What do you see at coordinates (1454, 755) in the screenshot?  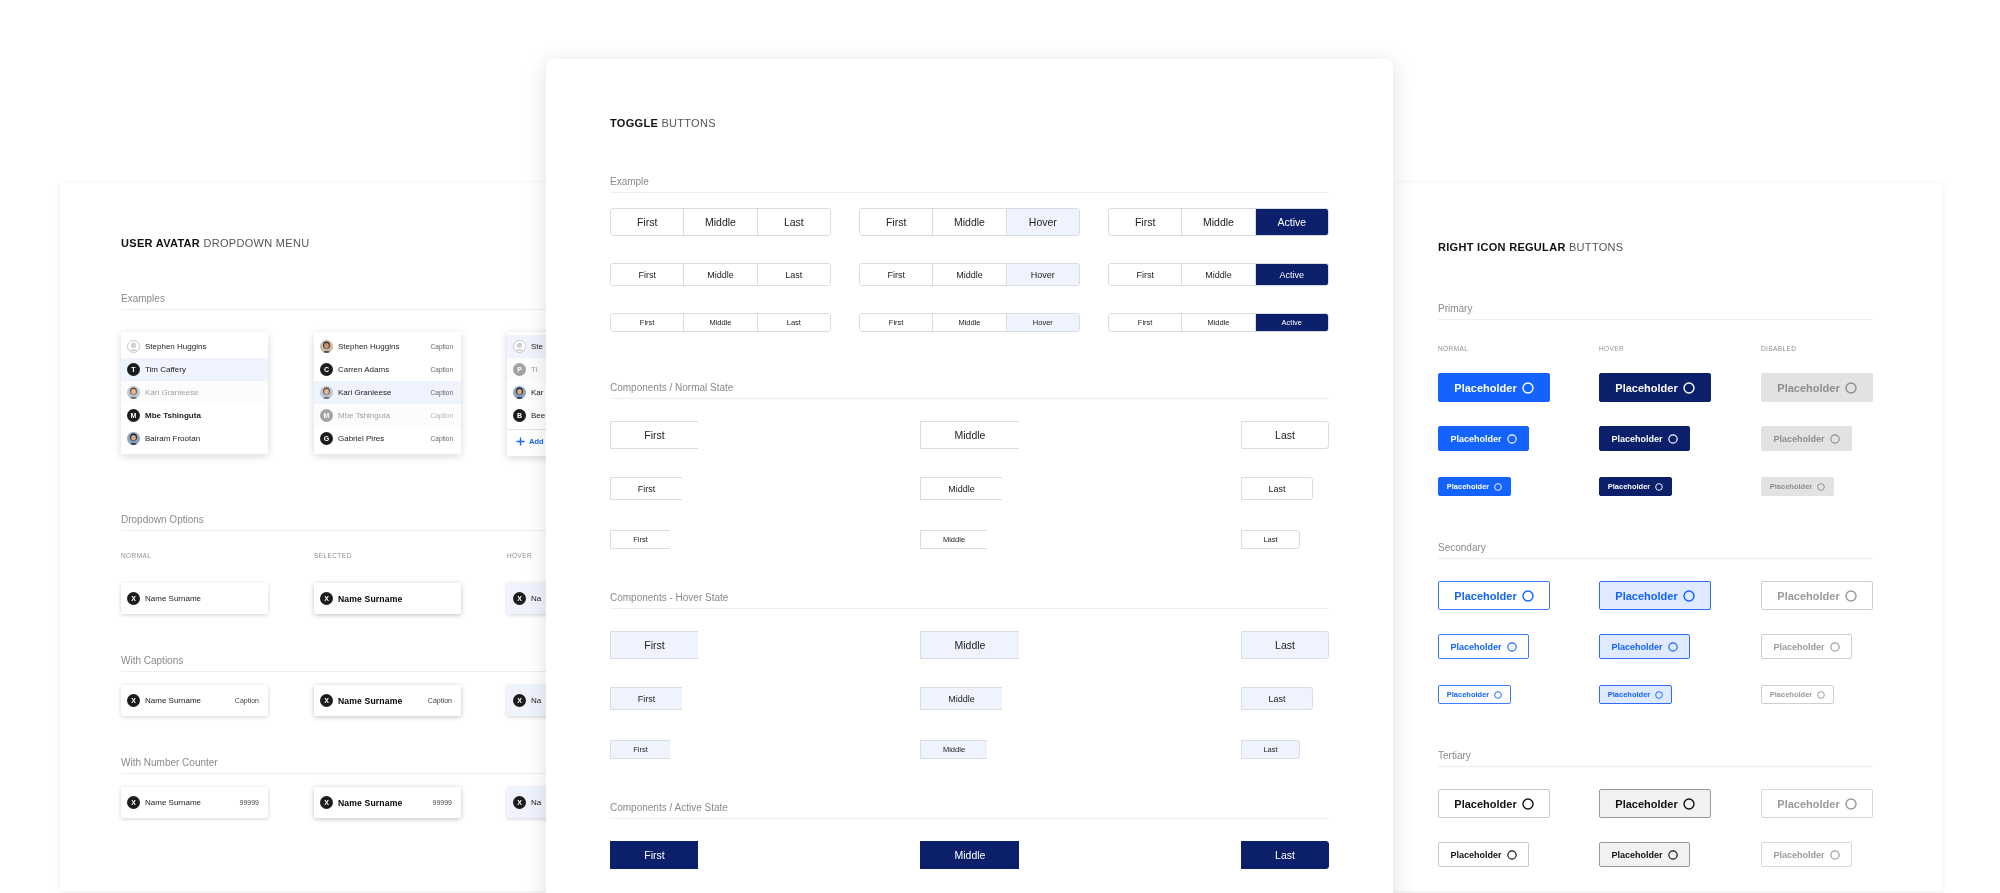 I see `section-heading: Tertiary` at bounding box center [1454, 755].